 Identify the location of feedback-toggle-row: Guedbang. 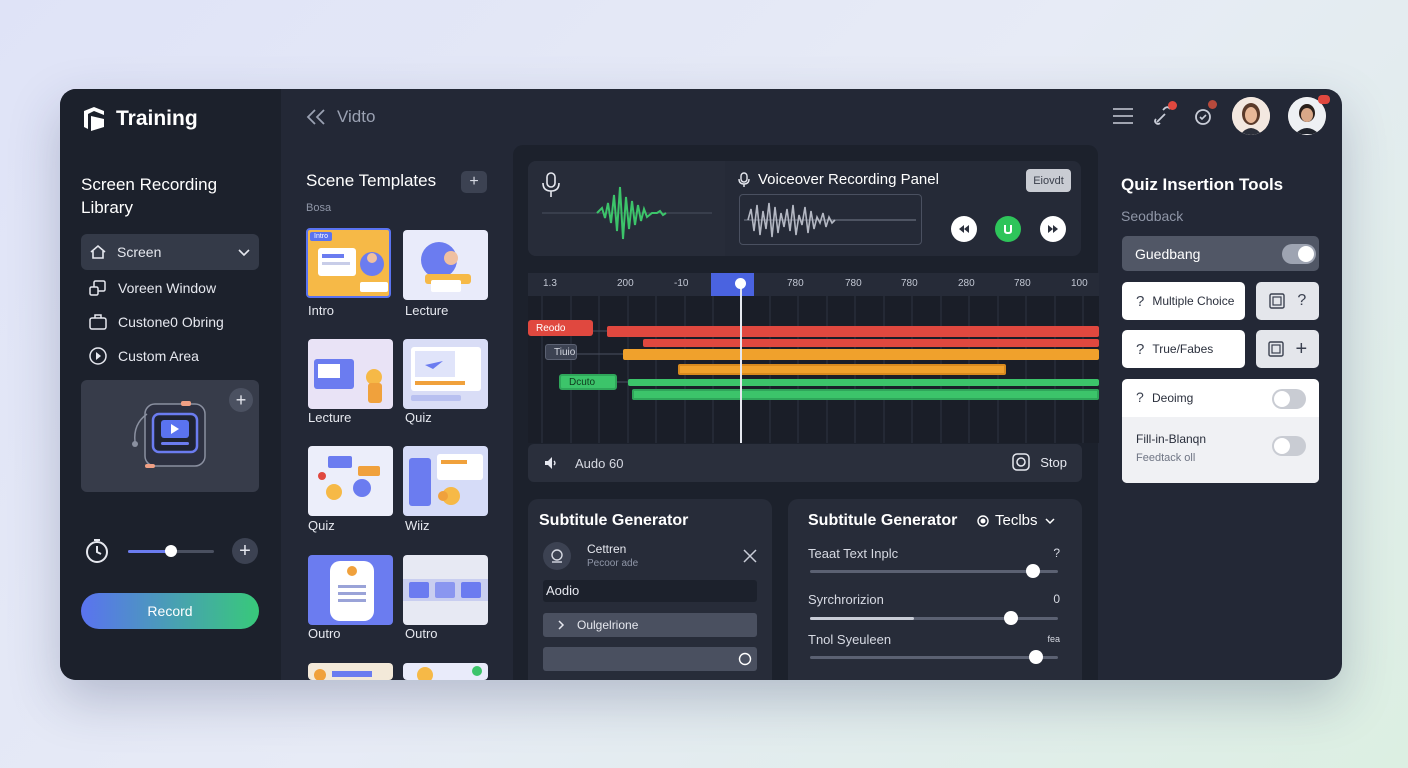
(1220, 253).